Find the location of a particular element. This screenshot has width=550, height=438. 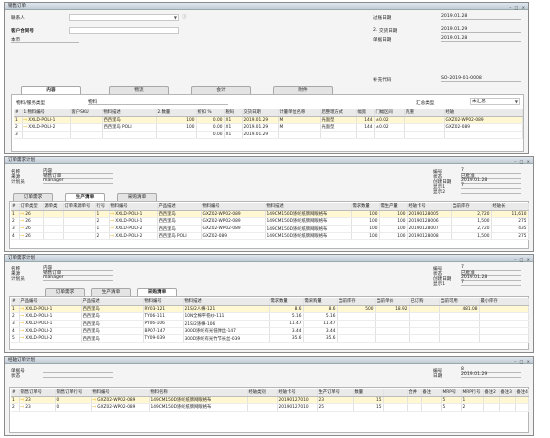

column-header: 税码 is located at coordinates (233, 113).